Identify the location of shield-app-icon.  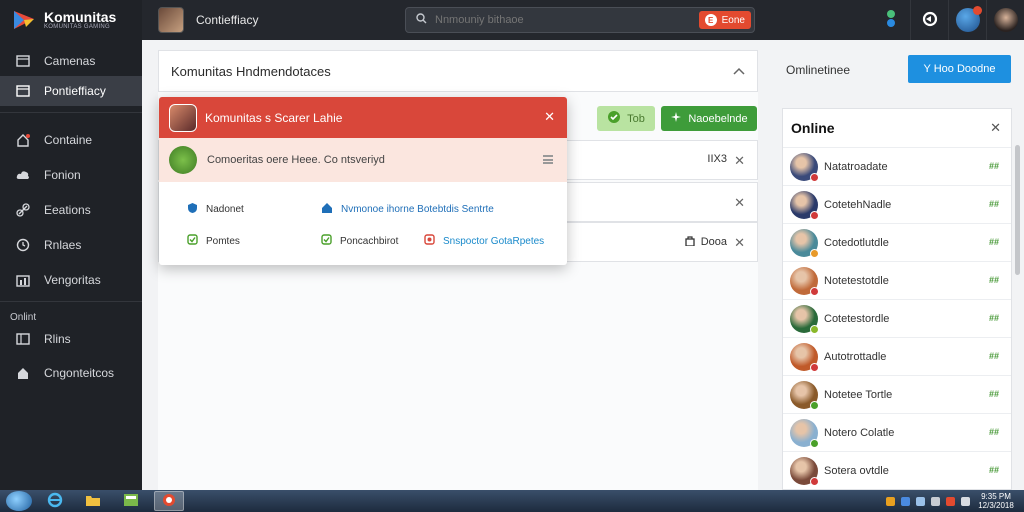
(169, 501).